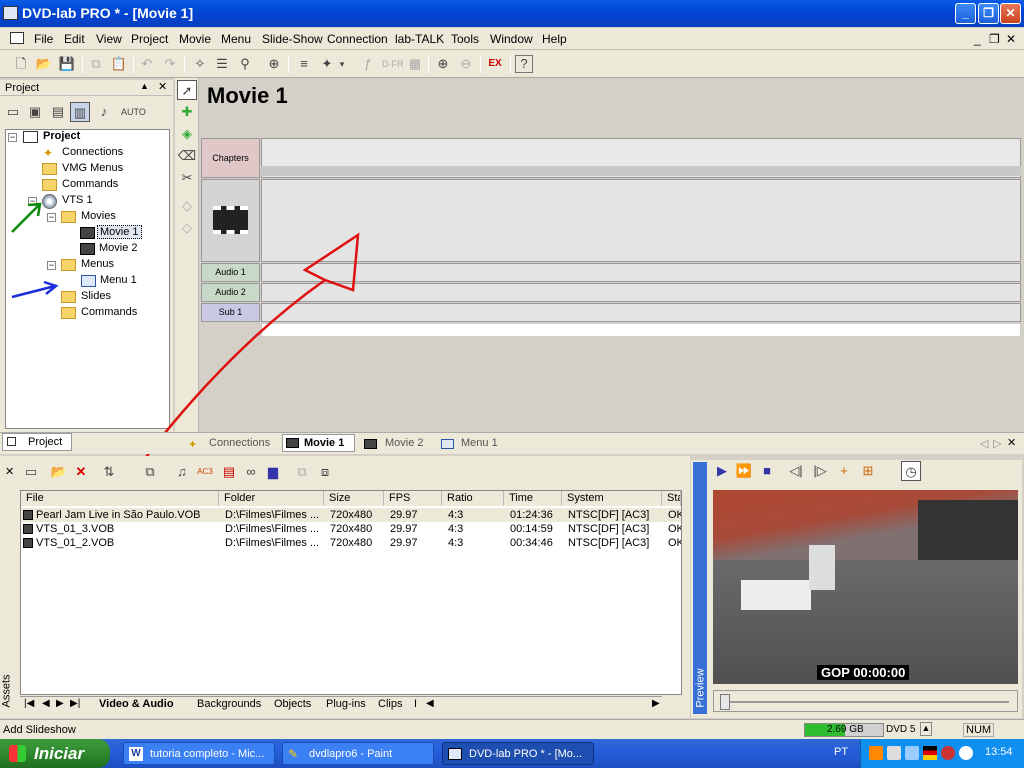 The width and height of the screenshot is (1024, 768). I want to click on clock: 13:54, so click(999, 752).